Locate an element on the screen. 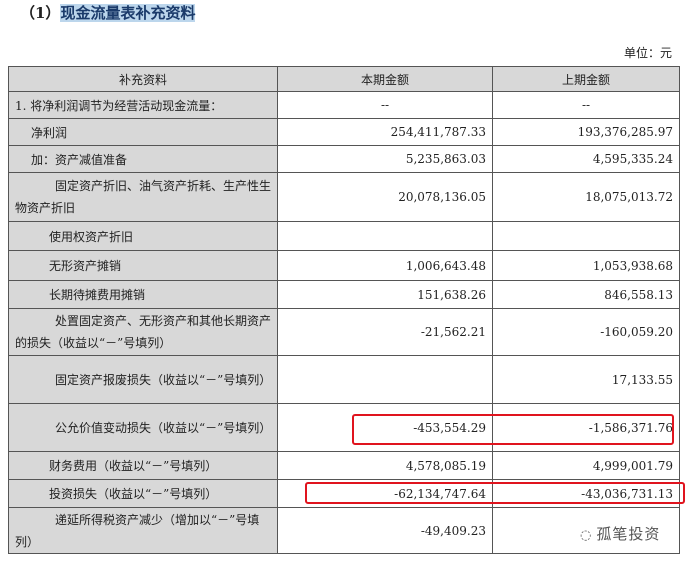 This screenshot has height=565, width=692. section-title: （1）现金流量表补充资料 is located at coordinates (108, 12).